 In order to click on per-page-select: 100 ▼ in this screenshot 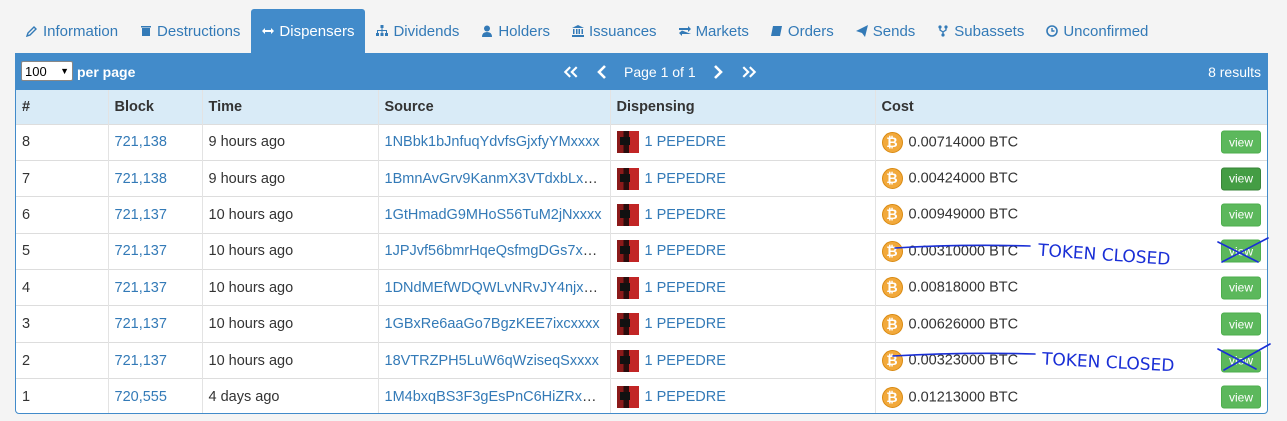, I will do `click(47, 71)`.